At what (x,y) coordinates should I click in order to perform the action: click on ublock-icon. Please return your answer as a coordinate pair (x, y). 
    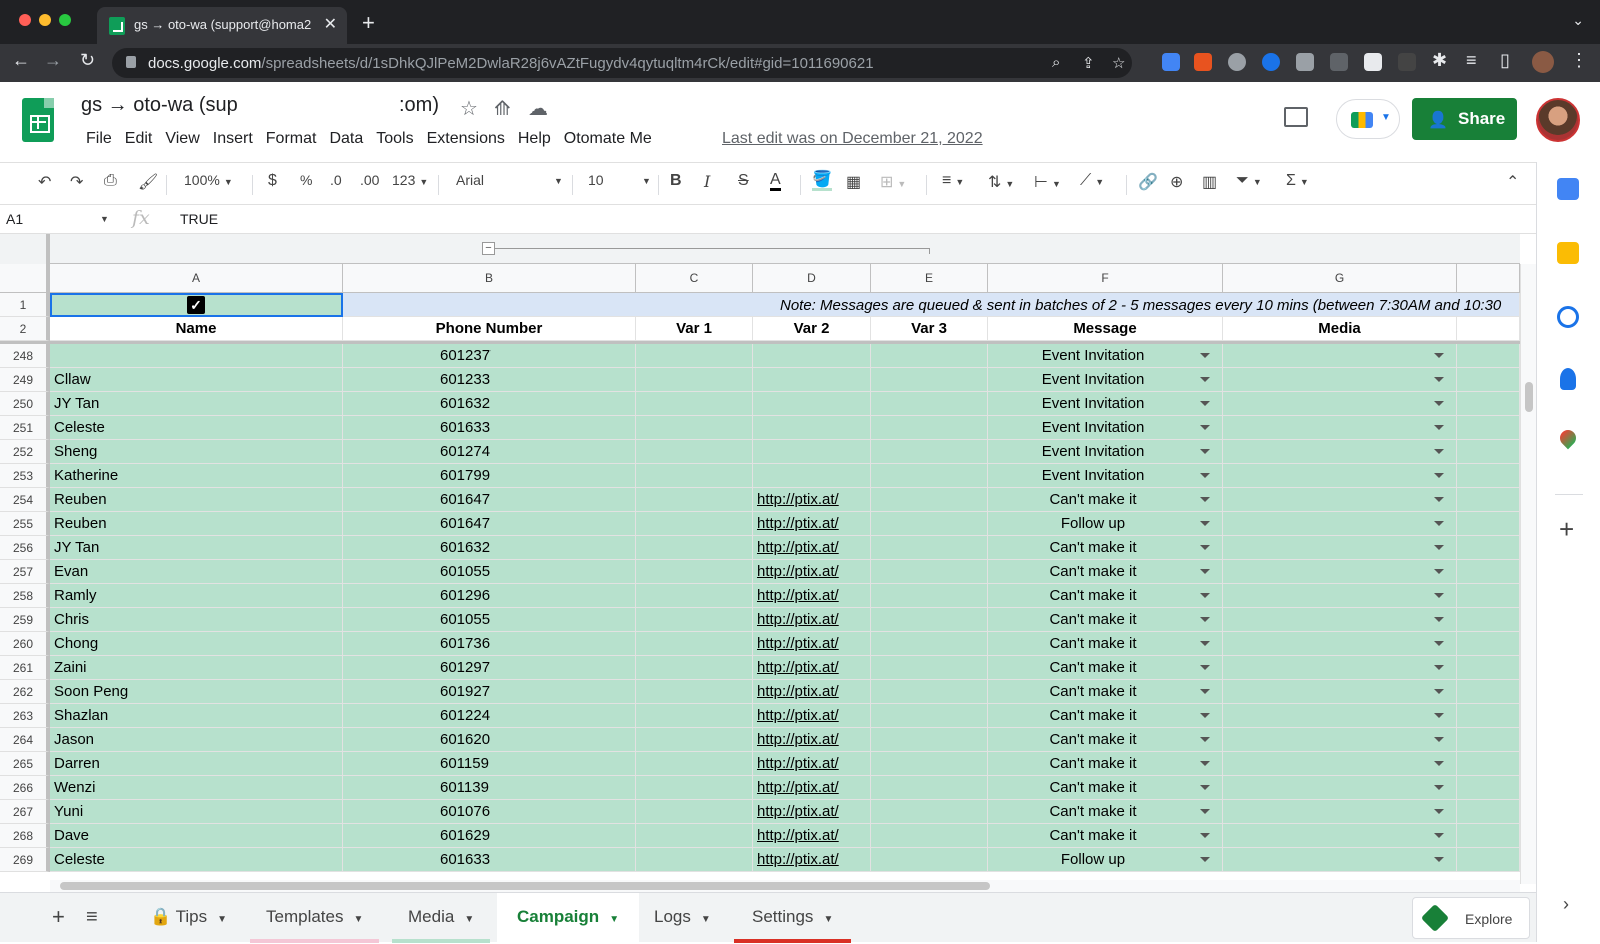
    Looking at the image, I should click on (1203, 62).